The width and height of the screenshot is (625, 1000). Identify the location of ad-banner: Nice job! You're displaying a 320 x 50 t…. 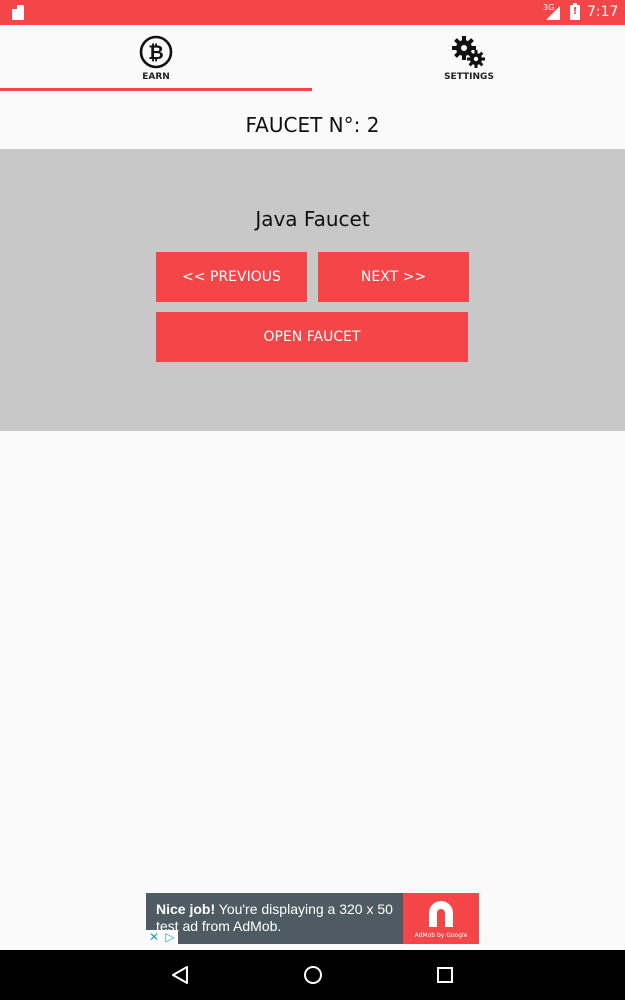
(312, 918).